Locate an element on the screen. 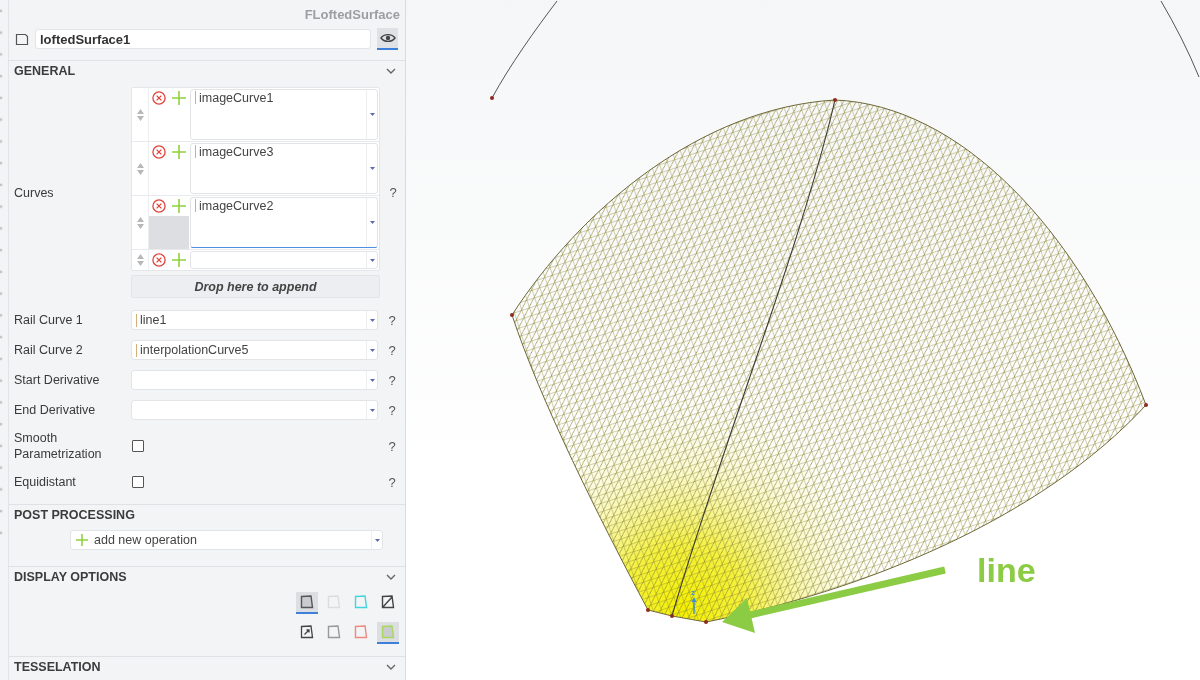  reference-field: interpolationCurve5 is located at coordinates (254, 350).